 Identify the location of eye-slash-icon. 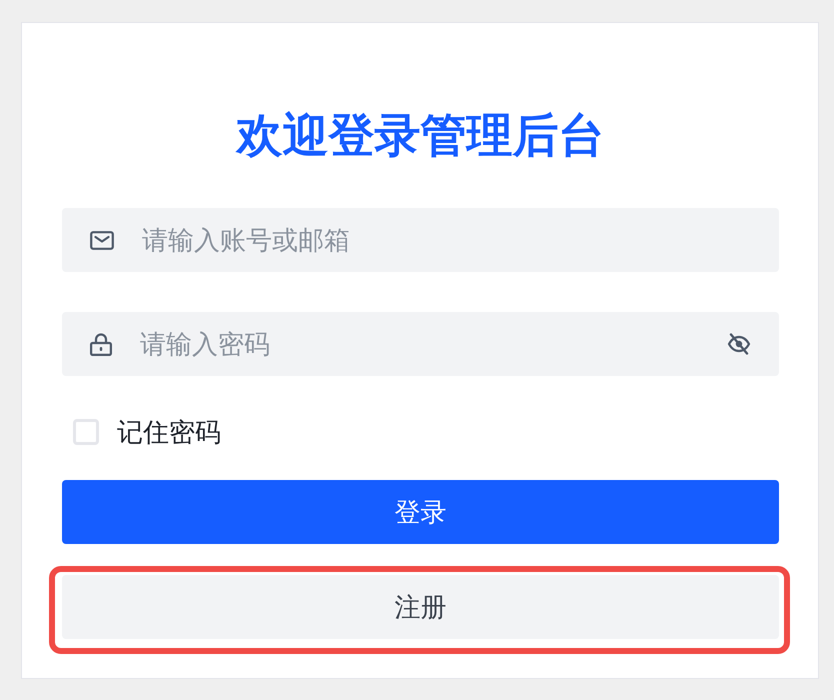
(739, 344).